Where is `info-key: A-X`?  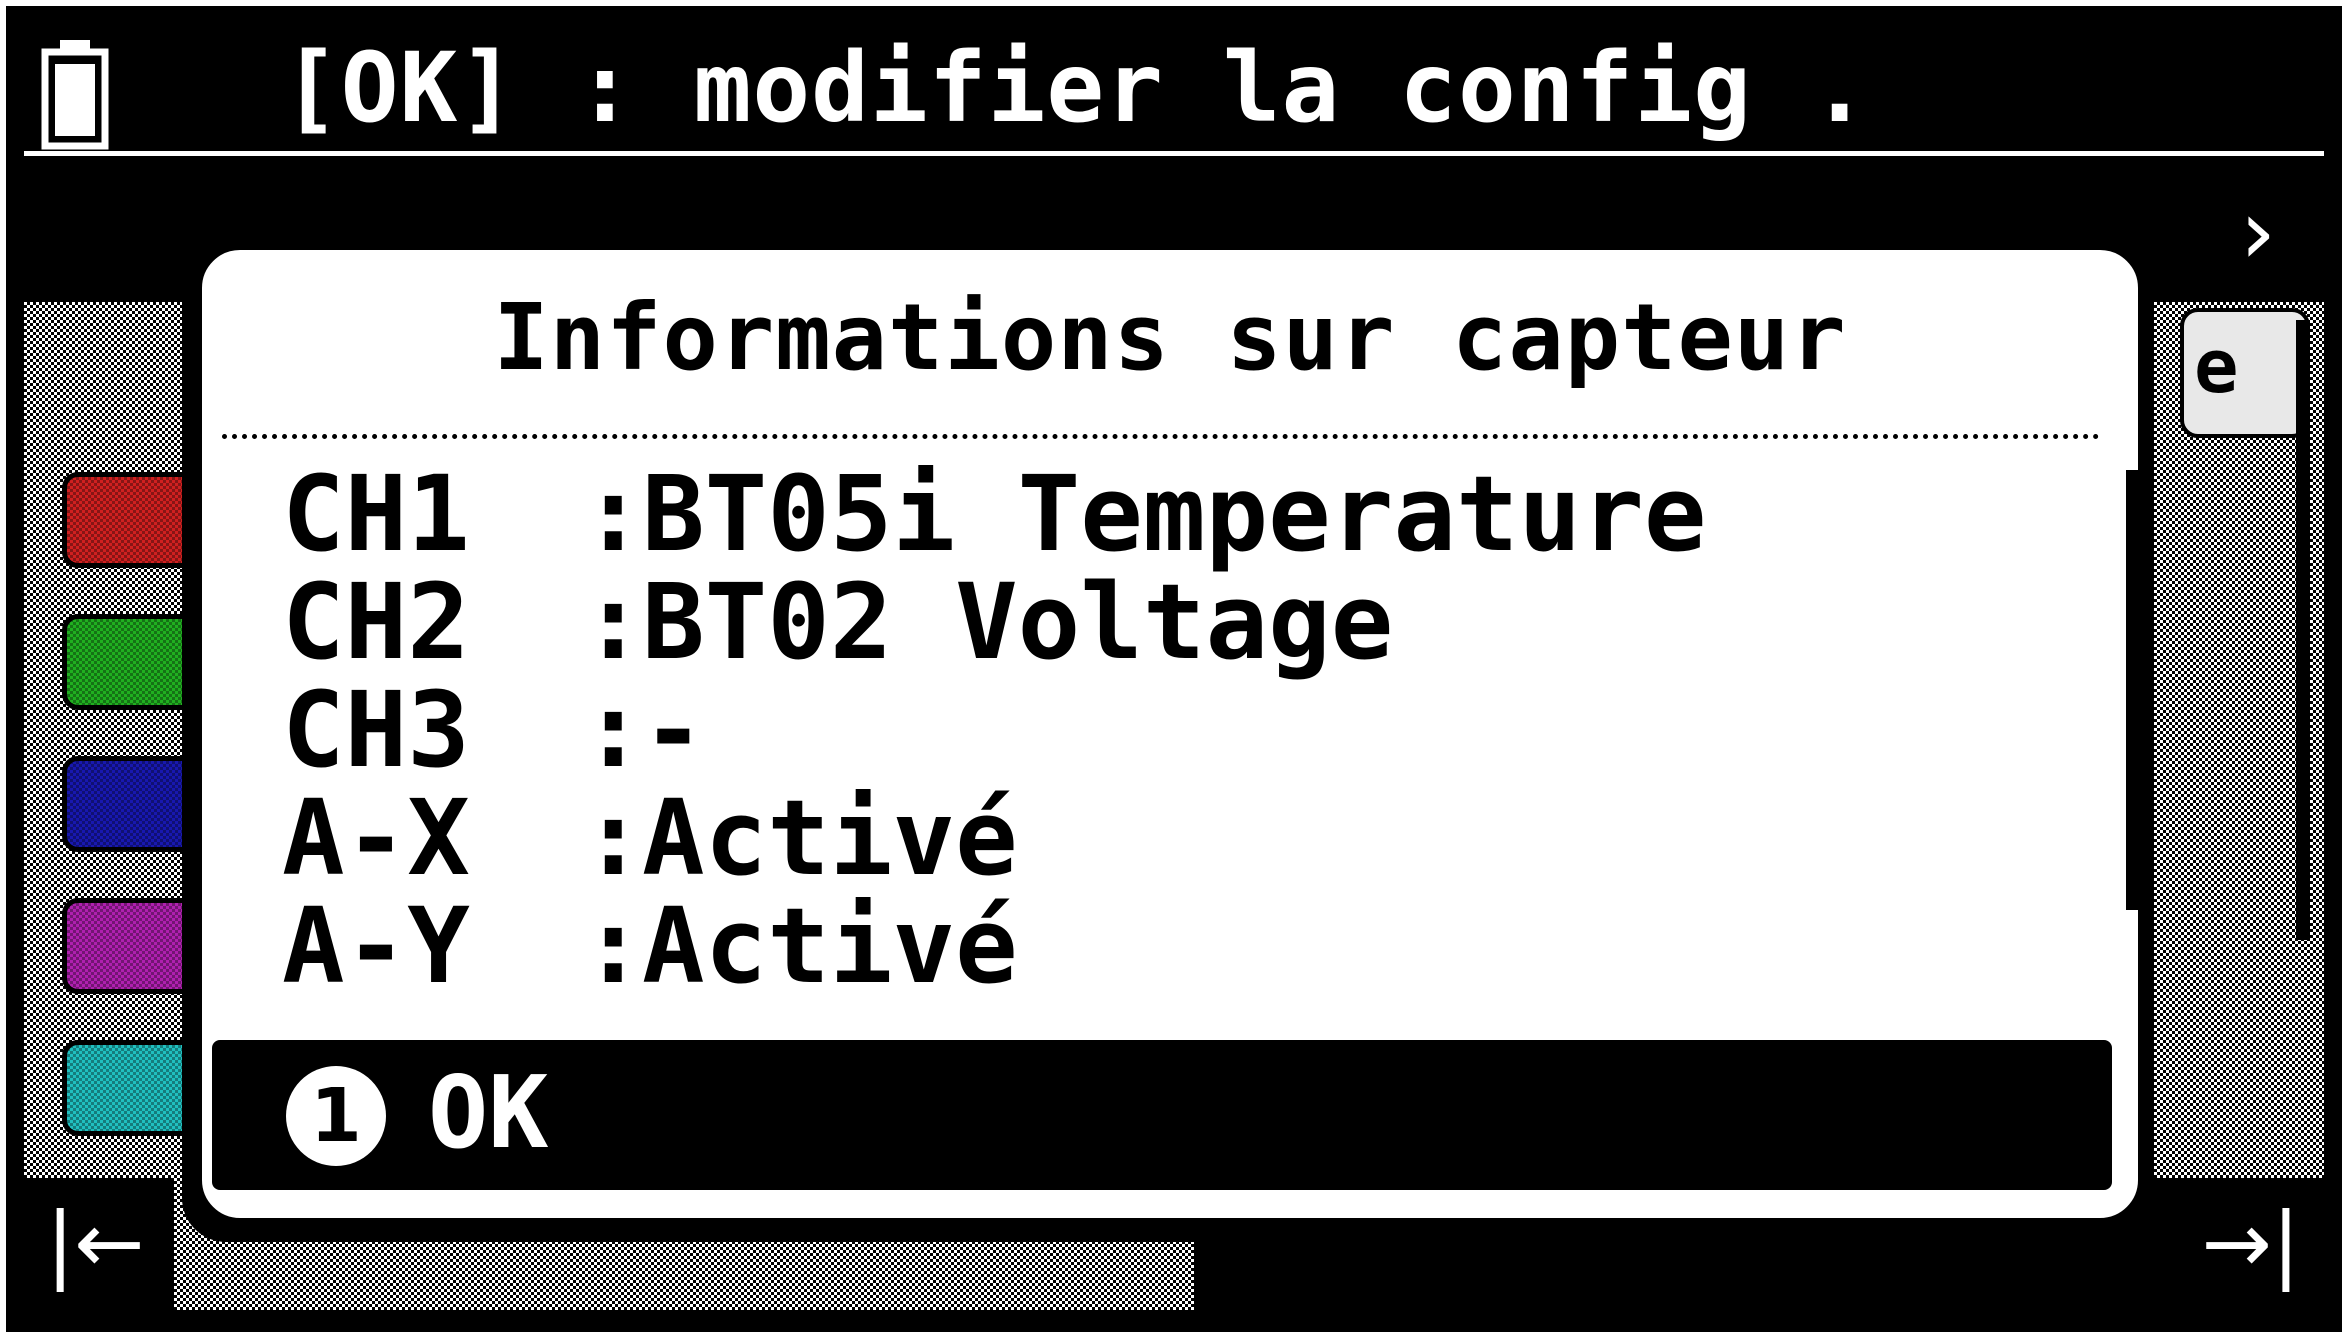 info-key: A-X is located at coordinates (376, 838).